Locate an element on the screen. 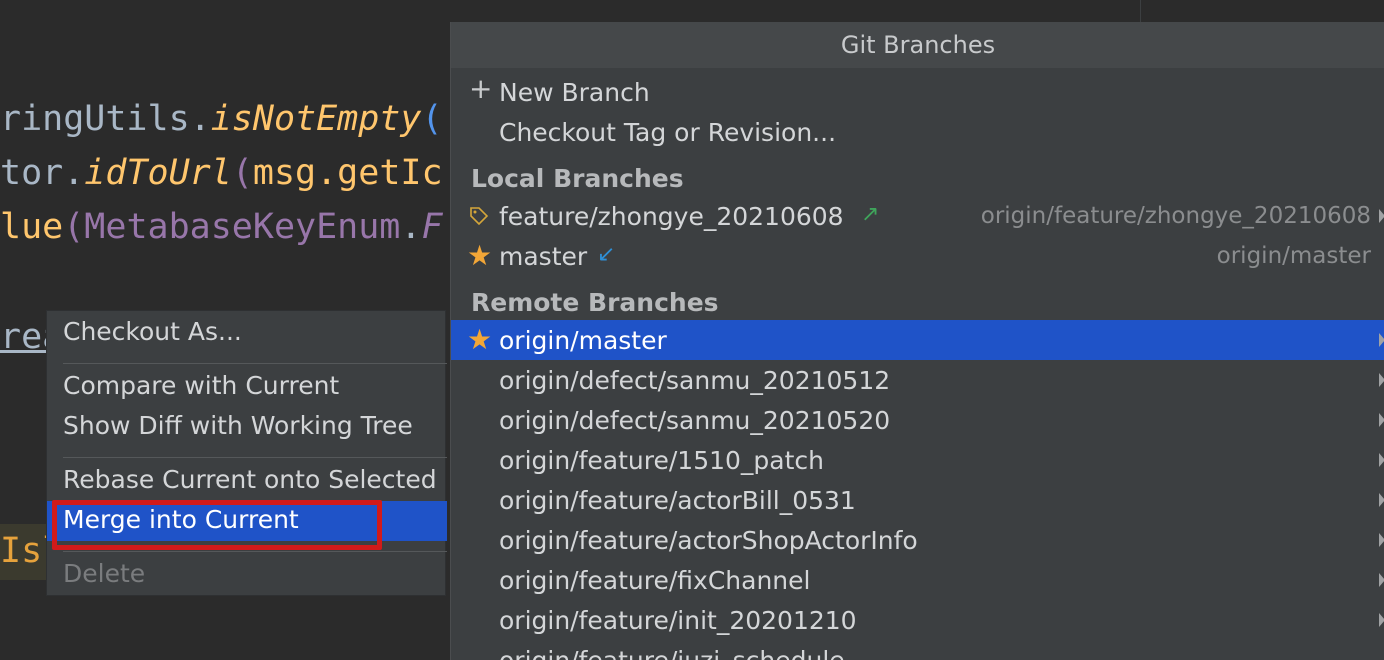 Image resolution: width=1384 pixels, height=660 pixels. remote-branch-item: origin/defect/sanmu_20210512 is located at coordinates (917, 380).